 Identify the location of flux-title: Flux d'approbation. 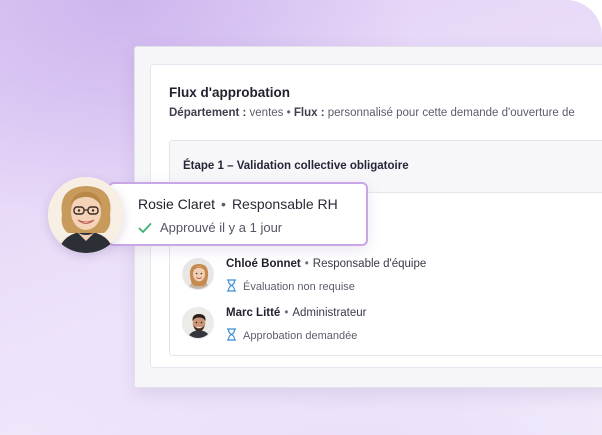
(229, 92).